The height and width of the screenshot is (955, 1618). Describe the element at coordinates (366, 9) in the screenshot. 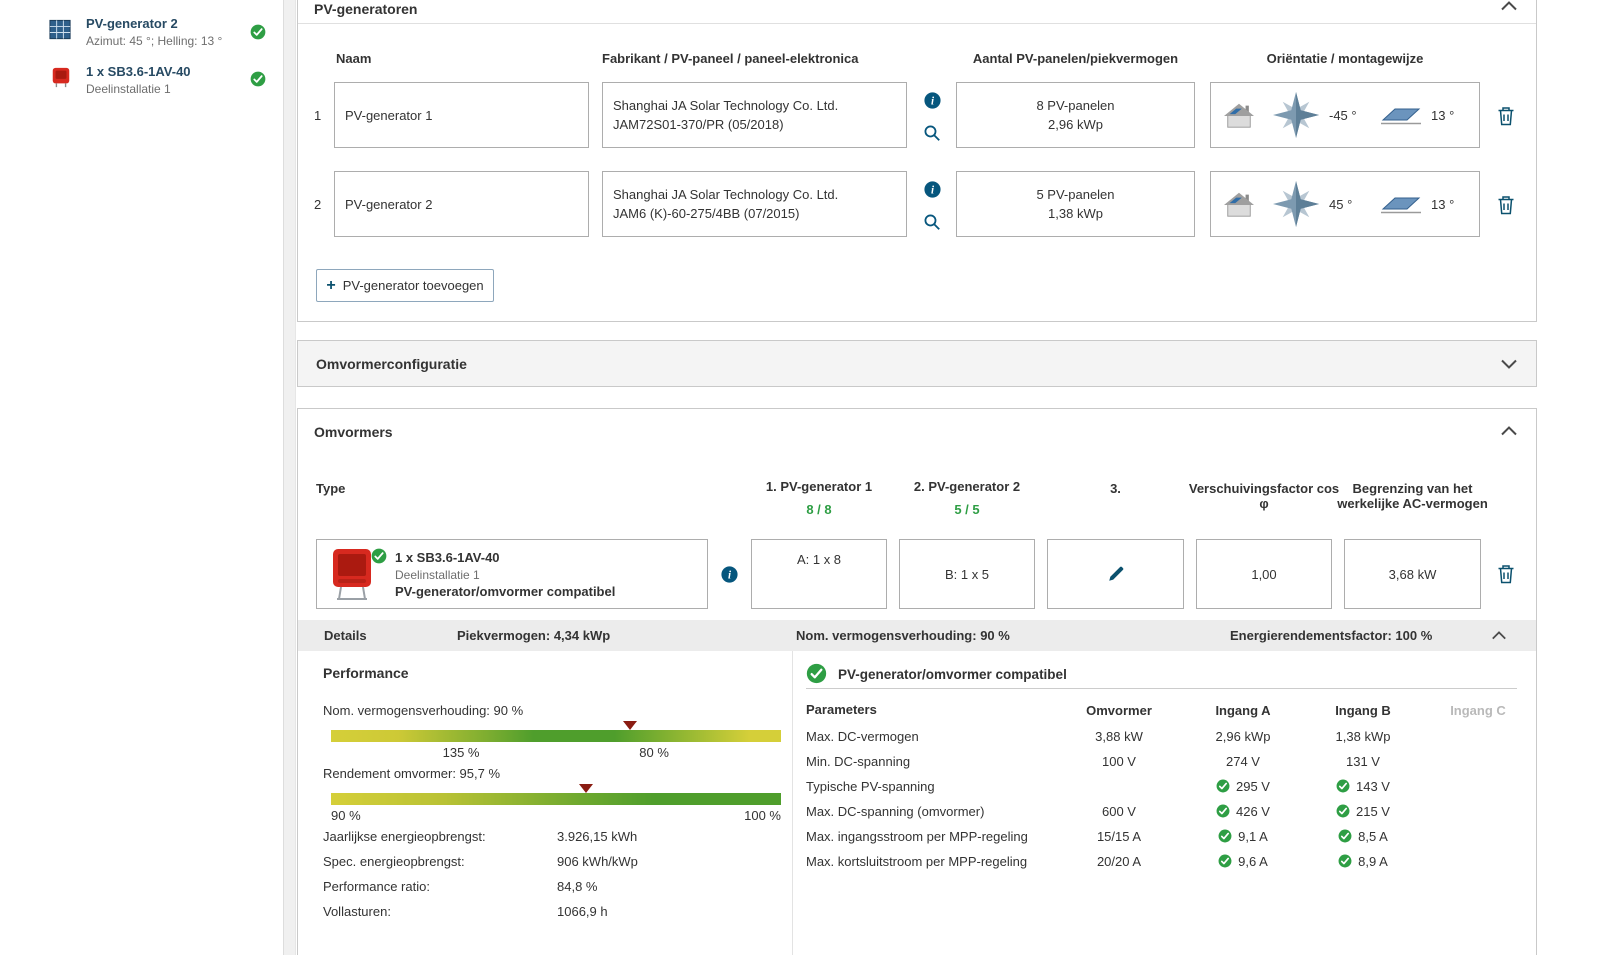

I see `pv-section-title: PV-generatoren` at that location.